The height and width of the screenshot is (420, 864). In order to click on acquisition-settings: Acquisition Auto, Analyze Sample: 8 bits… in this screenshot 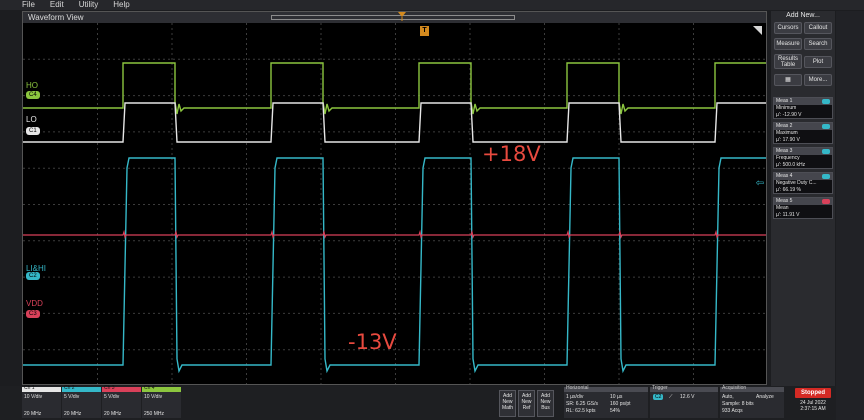, I will do `click(752, 401)`.